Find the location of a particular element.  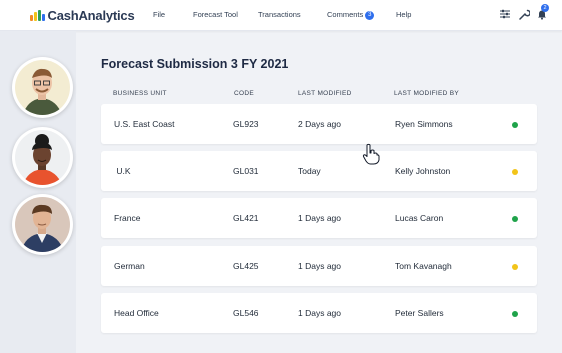

last-modified-cell: Today is located at coordinates (309, 171).